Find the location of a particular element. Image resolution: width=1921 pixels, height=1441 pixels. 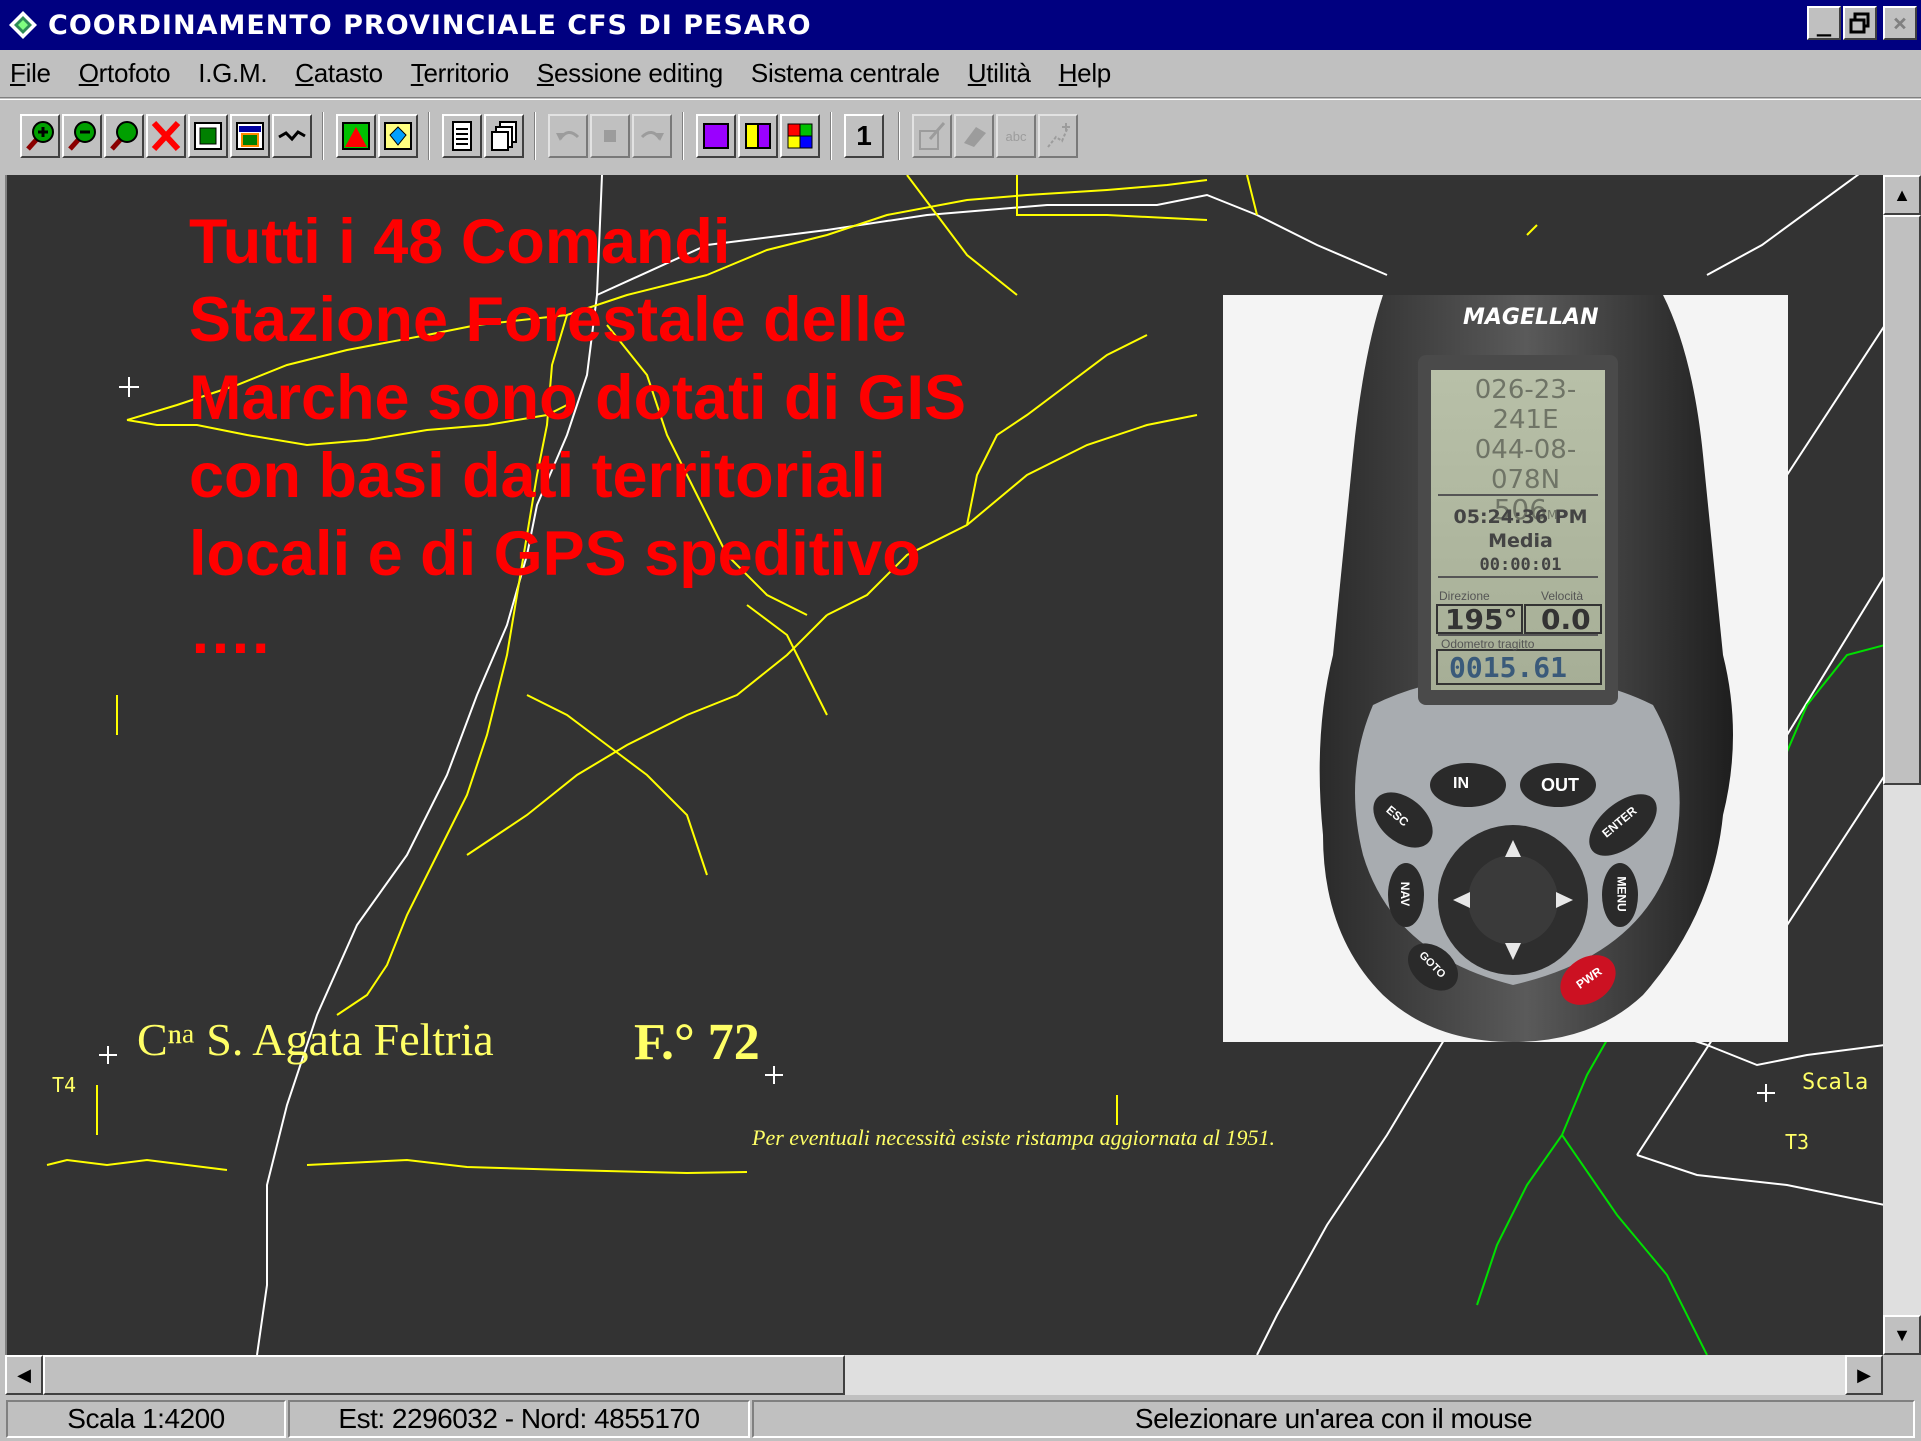

gps-odometer: 0015.61 is located at coordinates (1508, 667).